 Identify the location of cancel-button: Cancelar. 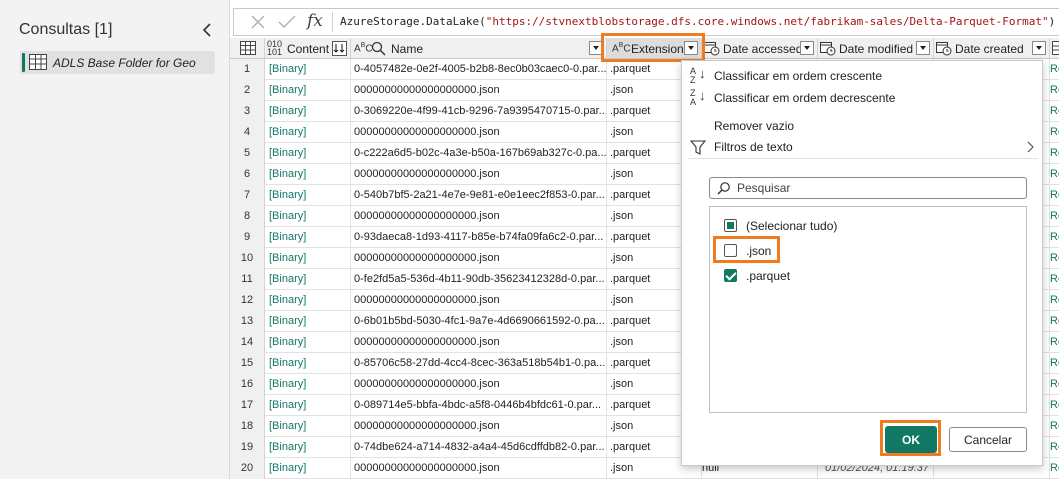
(988, 439).